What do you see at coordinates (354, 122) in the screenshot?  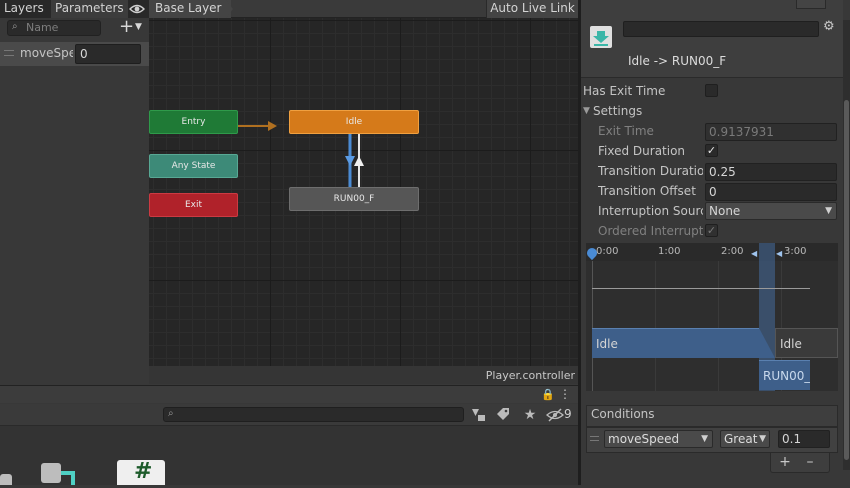 I see `idle-state-node: Idle` at bounding box center [354, 122].